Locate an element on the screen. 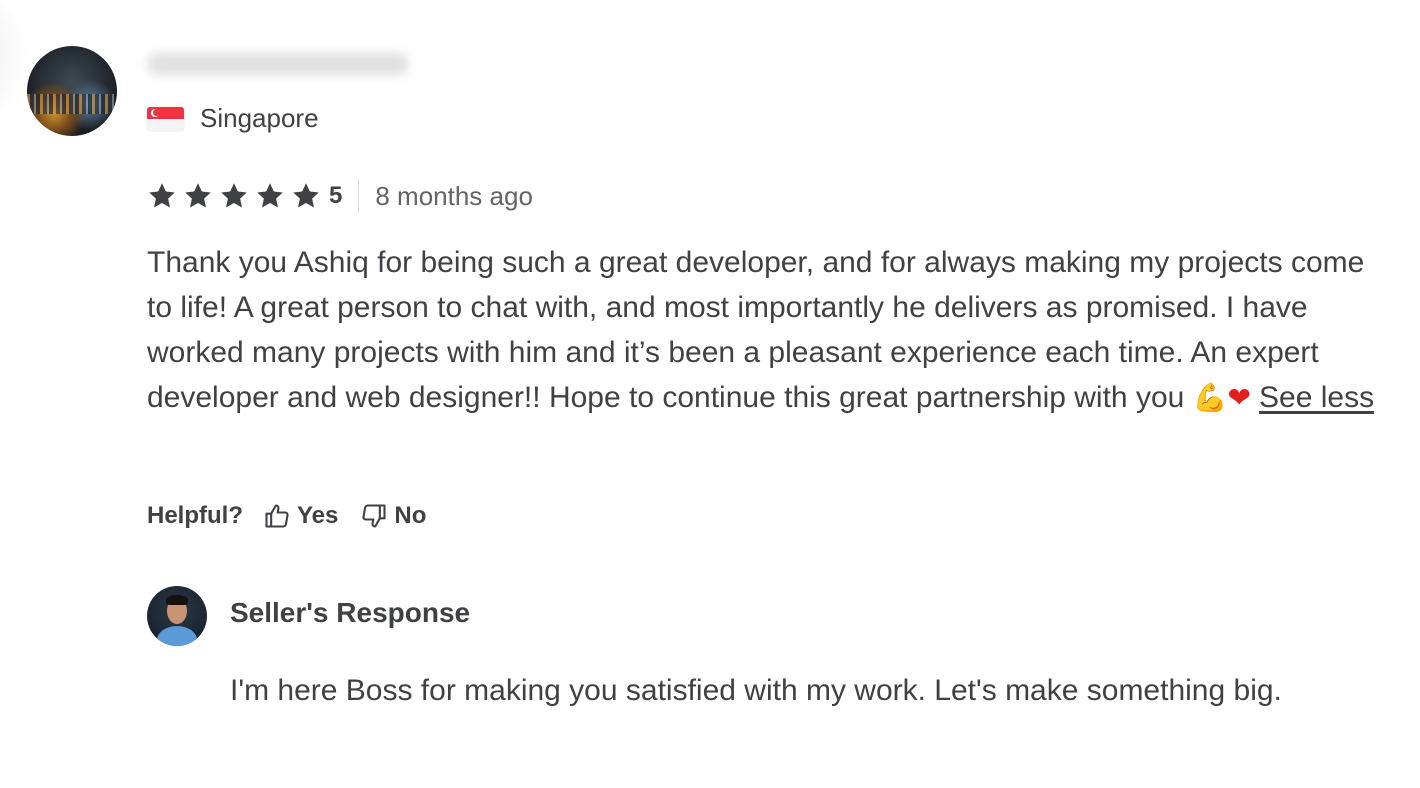  thumbs-up-icon is located at coordinates (277, 516).